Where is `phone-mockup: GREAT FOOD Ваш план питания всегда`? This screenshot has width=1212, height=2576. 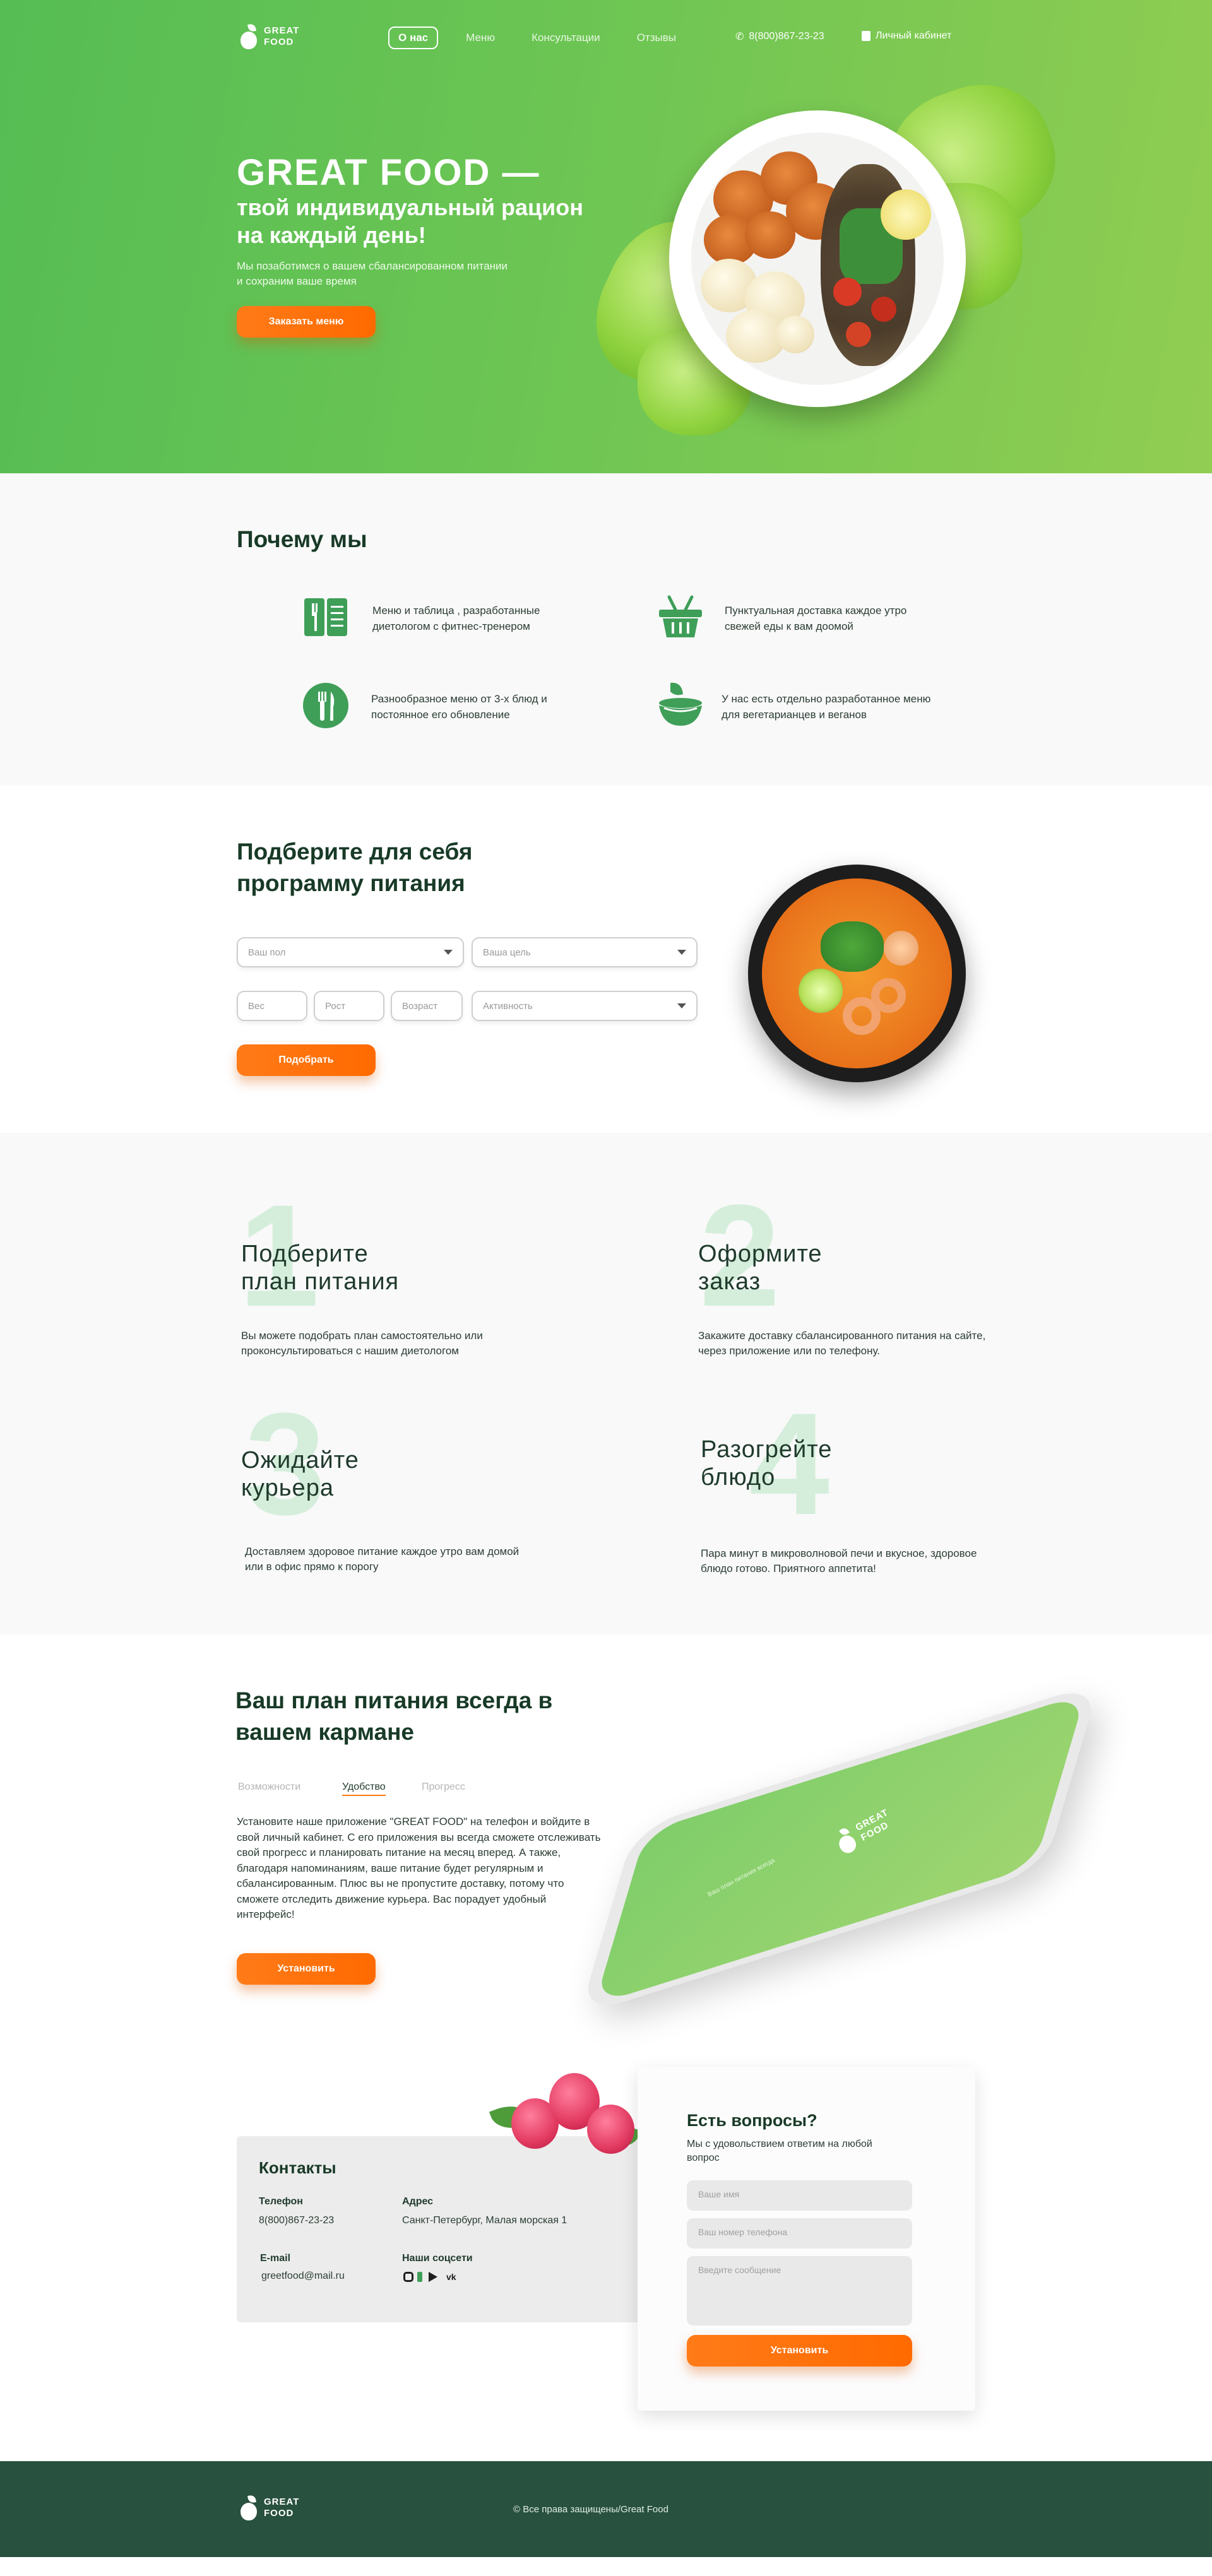
phone-mockup: GREAT FOOD Ваш план питания всегда is located at coordinates (839, 1849).